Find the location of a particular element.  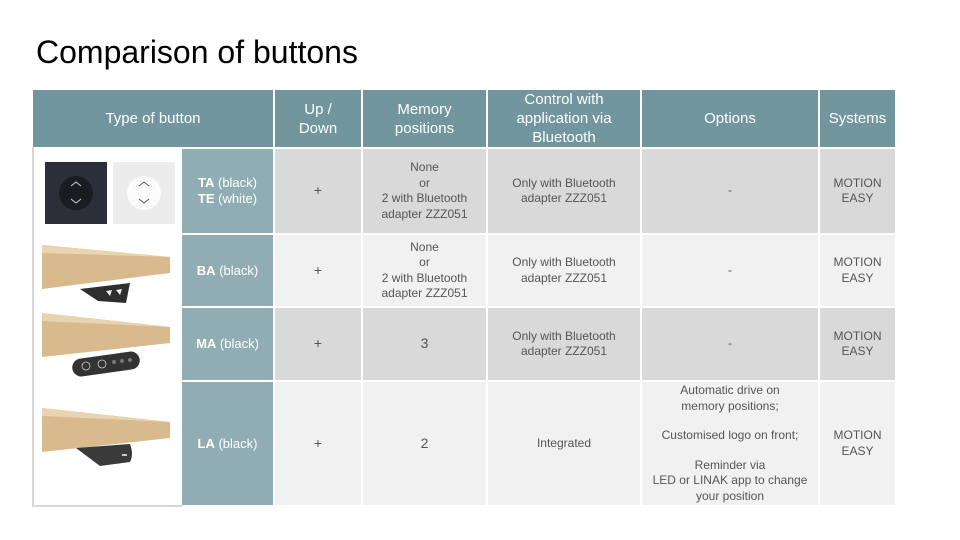

header-control-bluetooth: Control with application via Bluetooth is located at coordinates (564, 118).